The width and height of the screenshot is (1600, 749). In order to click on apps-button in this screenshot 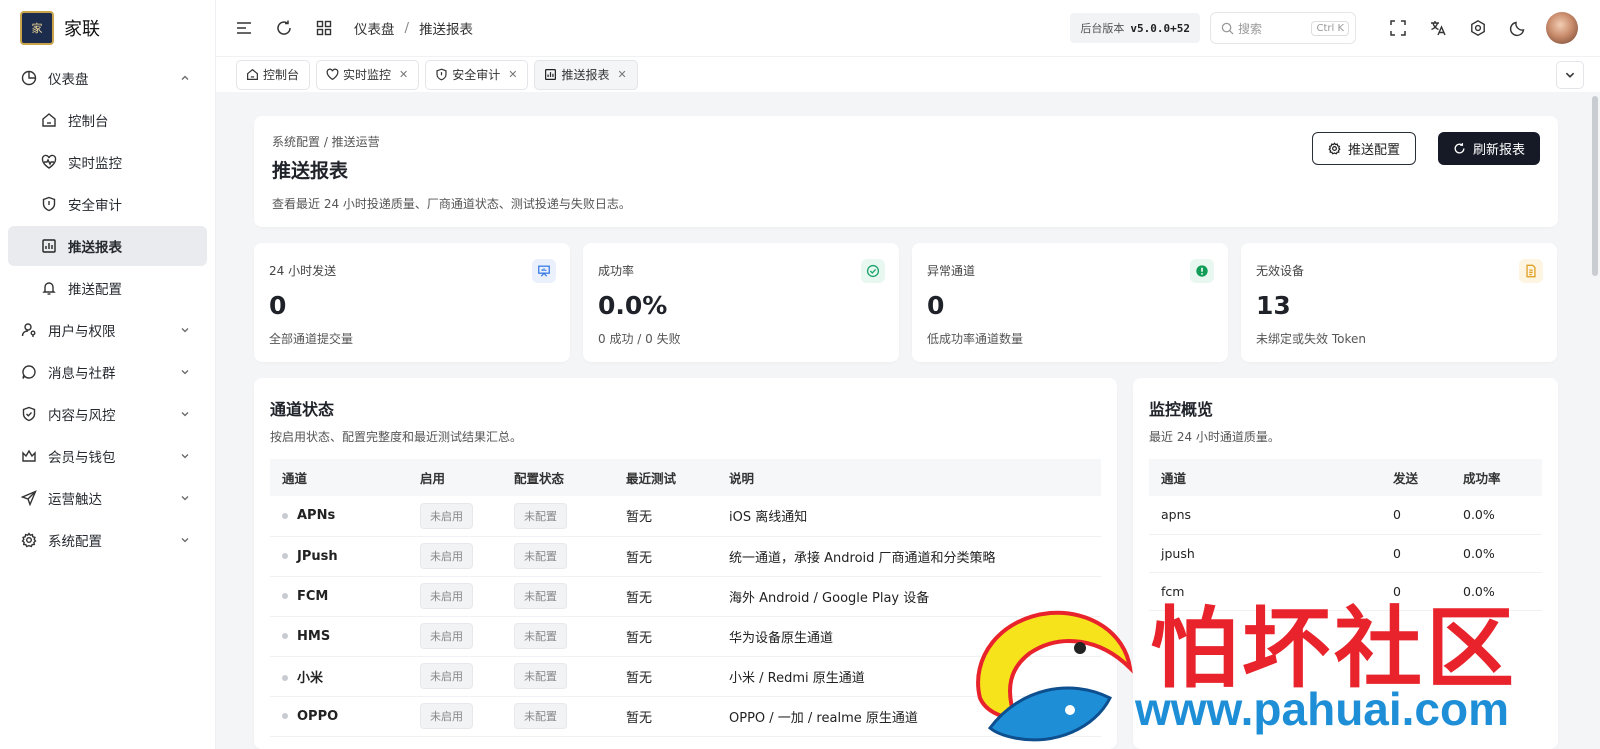, I will do `click(324, 28)`.